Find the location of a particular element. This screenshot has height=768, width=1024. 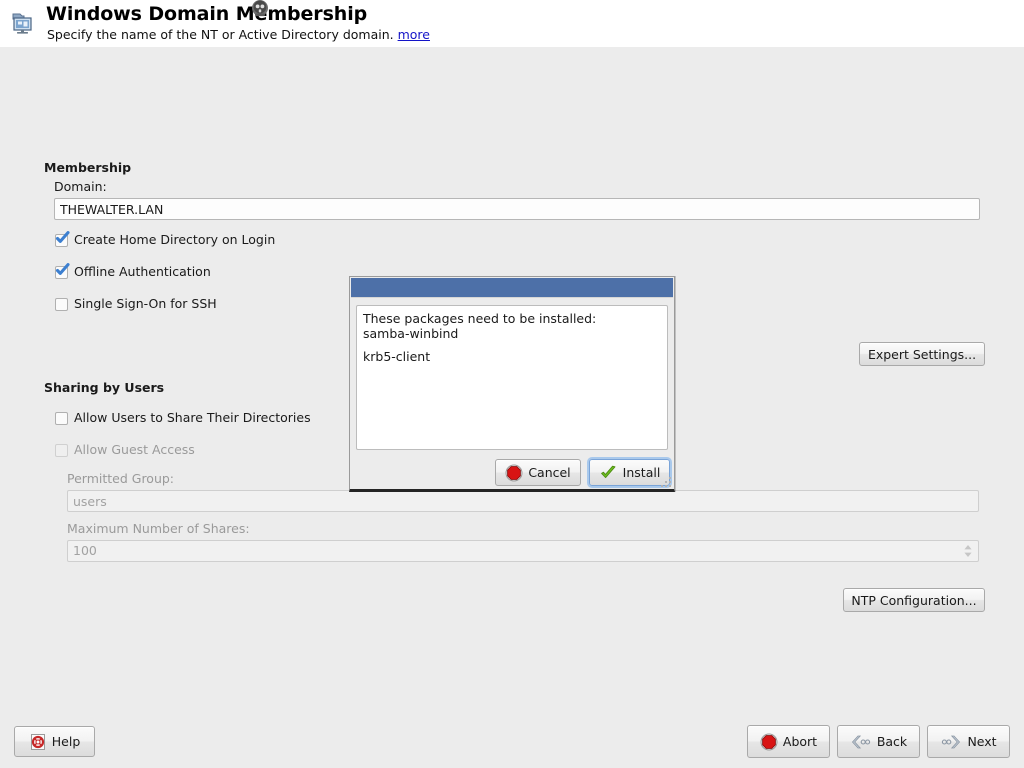

next-button: Next is located at coordinates (968, 741).